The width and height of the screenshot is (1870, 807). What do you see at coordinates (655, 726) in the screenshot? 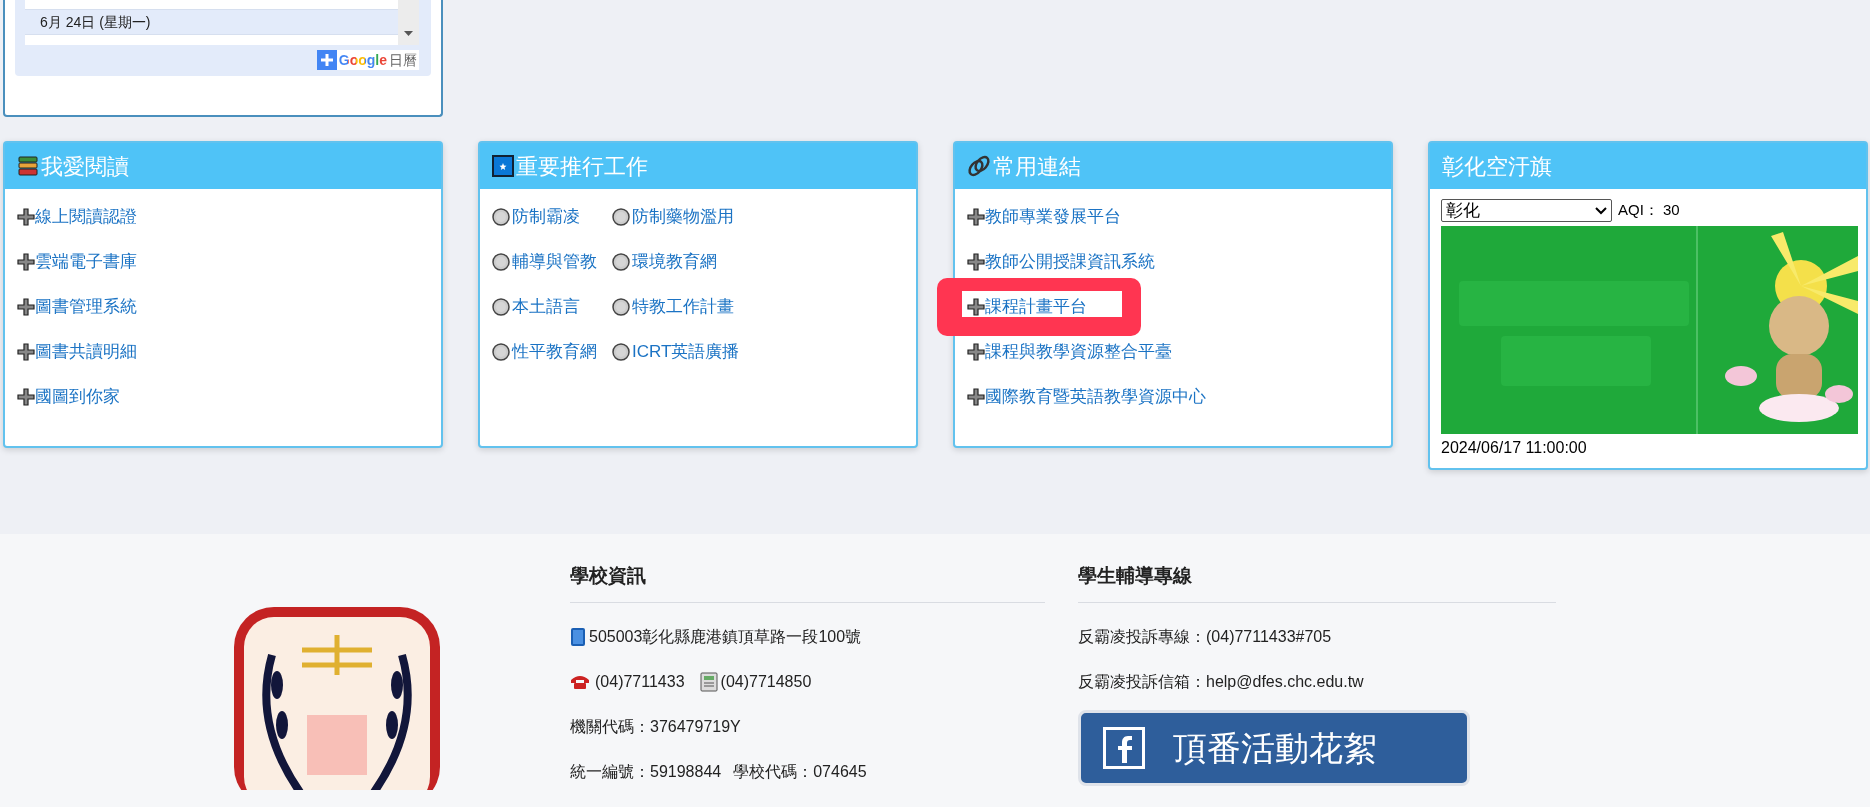
I see `info-text: 機關代碼：376479719Y` at bounding box center [655, 726].